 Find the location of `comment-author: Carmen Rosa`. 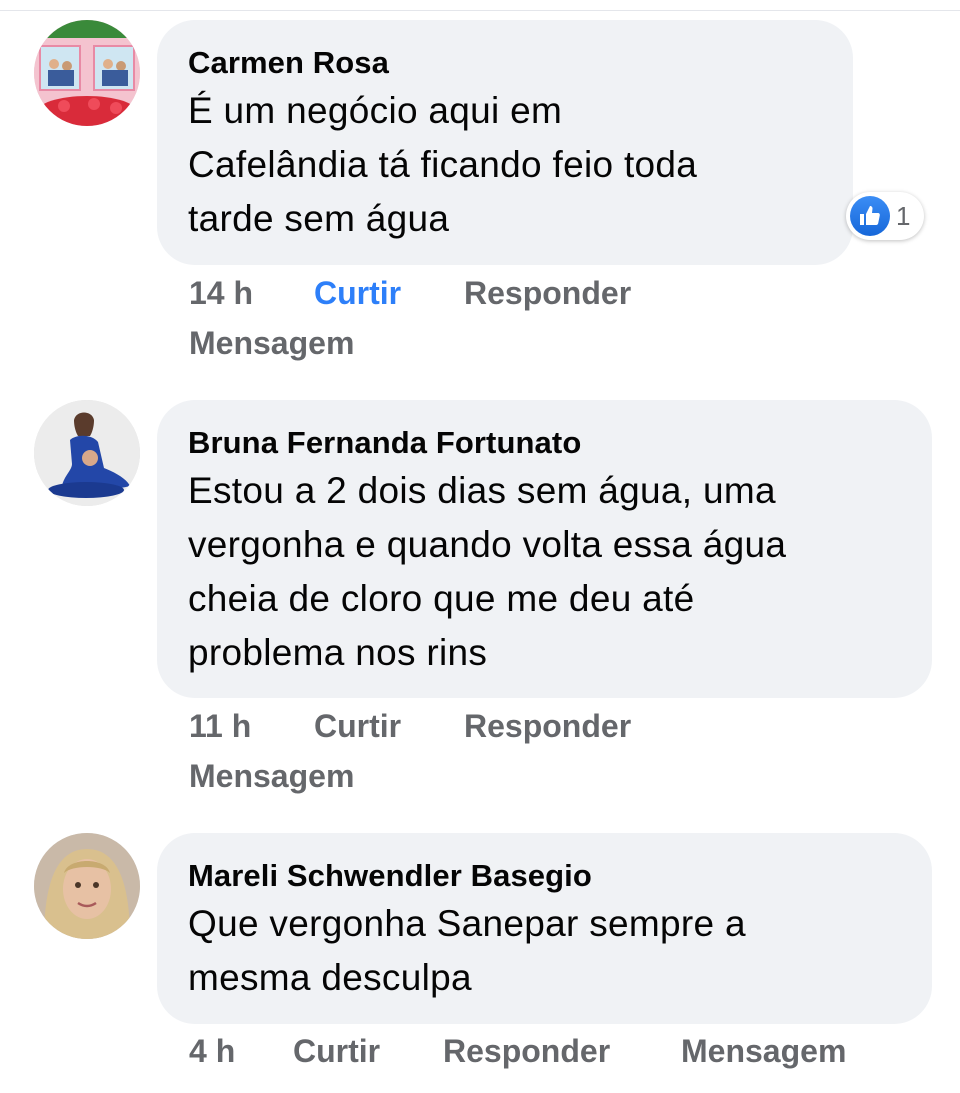

comment-author: Carmen Rosa is located at coordinates (505, 63).